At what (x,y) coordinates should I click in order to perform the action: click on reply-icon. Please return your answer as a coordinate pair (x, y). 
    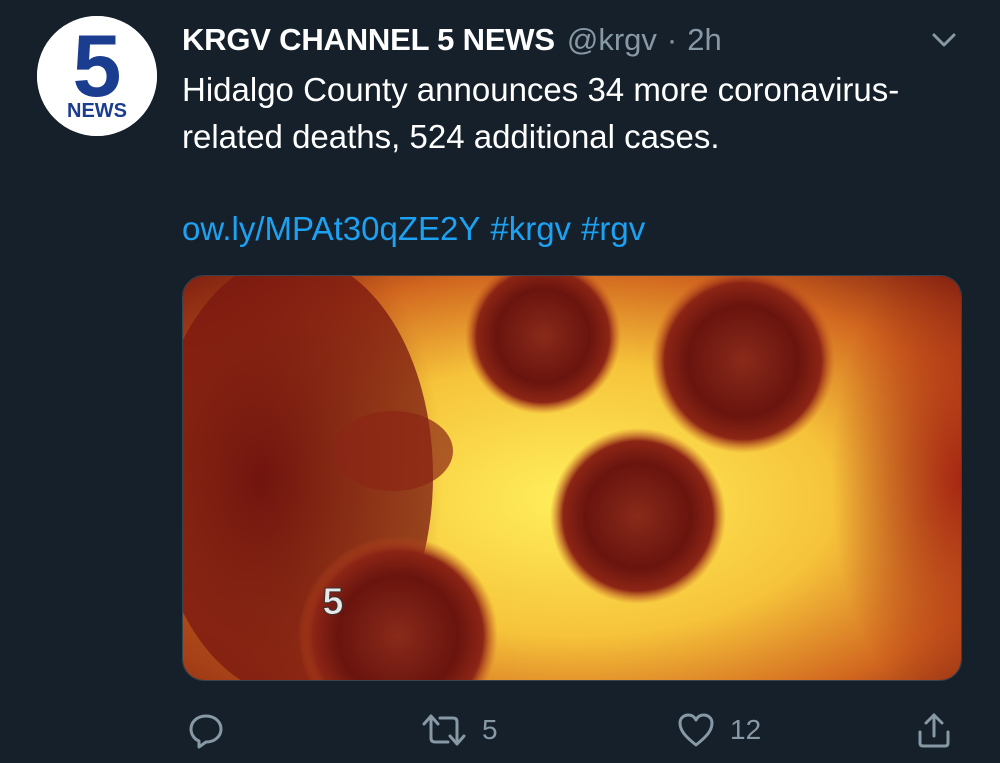
    Looking at the image, I should click on (206, 731).